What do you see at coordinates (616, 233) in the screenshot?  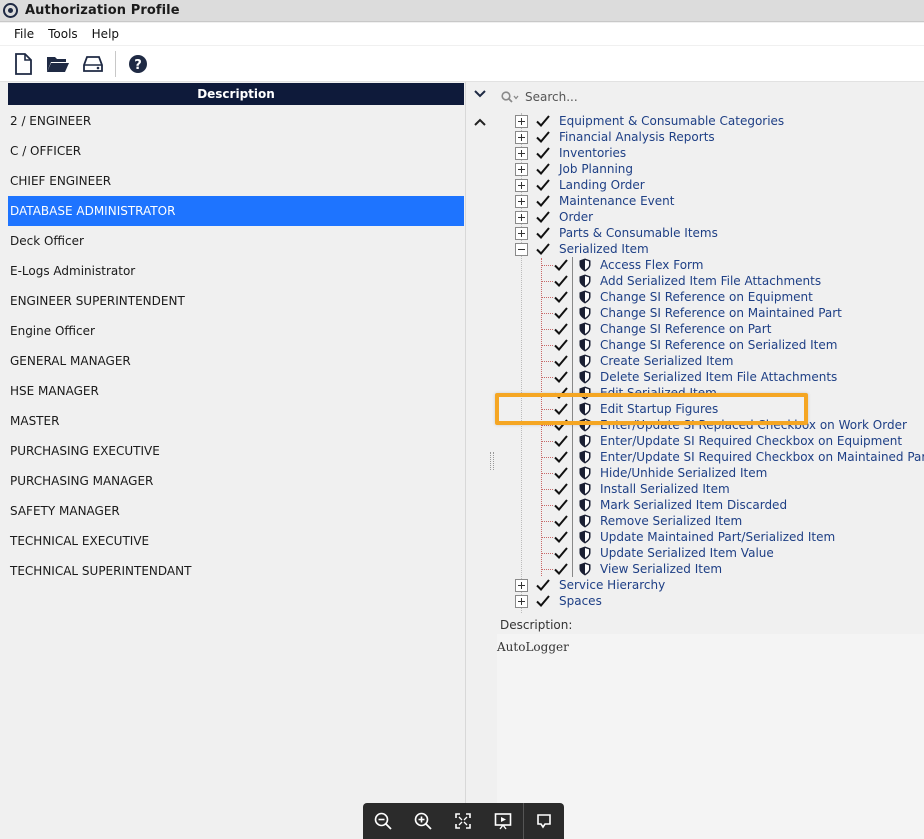 I see `tree-node: Parts & Consumable Items` at bounding box center [616, 233].